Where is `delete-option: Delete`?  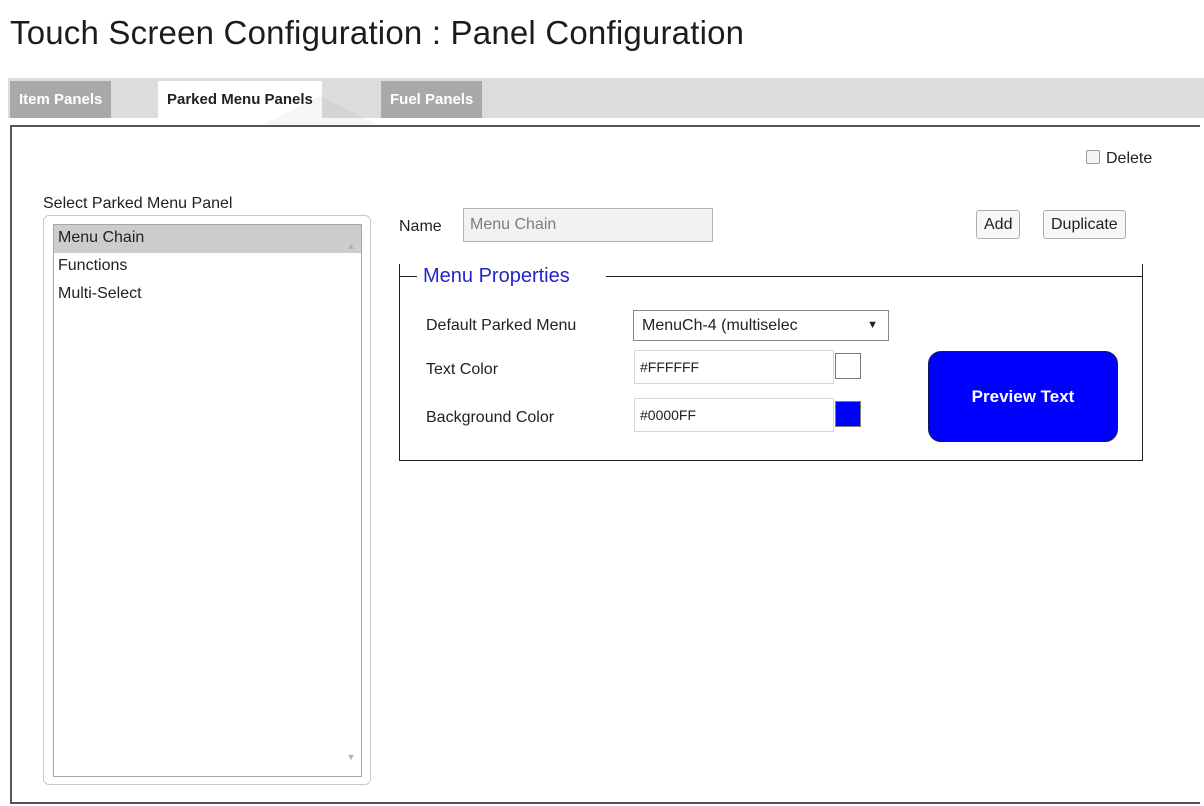
delete-option: Delete is located at coordinates (1119, 159).